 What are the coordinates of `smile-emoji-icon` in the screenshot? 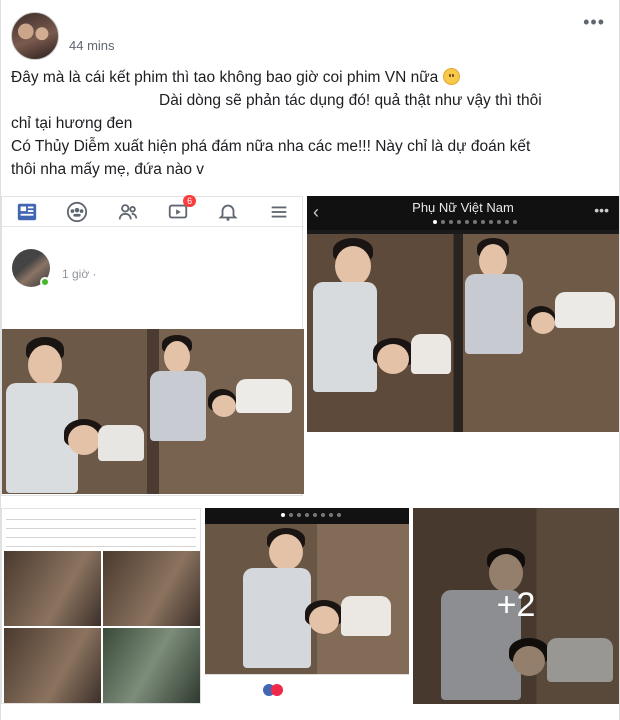 It's located at (451, 76).